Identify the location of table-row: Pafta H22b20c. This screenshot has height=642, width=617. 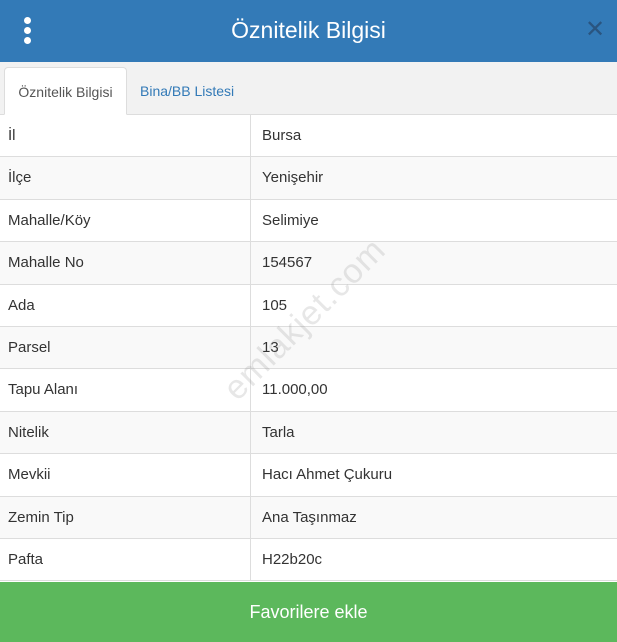
(308, 560).